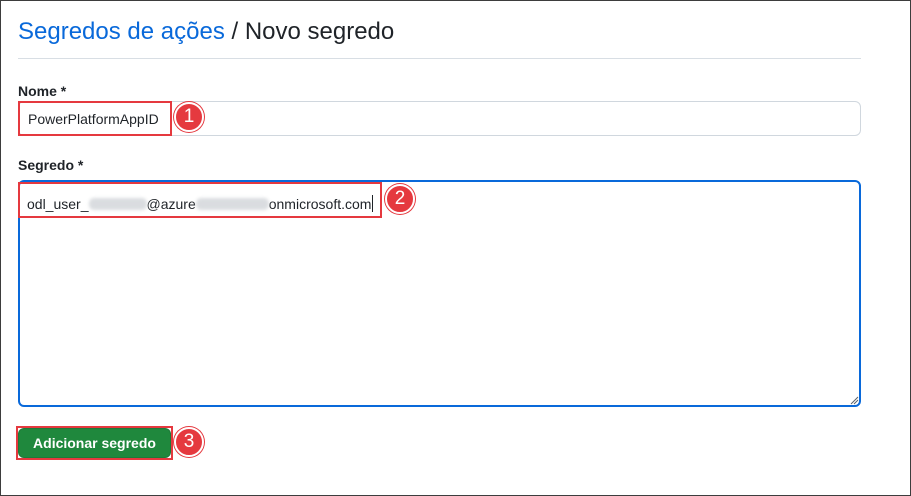 This screenshot has width=911, height=496. What do you see at coordinates (400, 199) in the screenshot?
I see `annotation-badge-2: 2` at bounding box center [400, 199].